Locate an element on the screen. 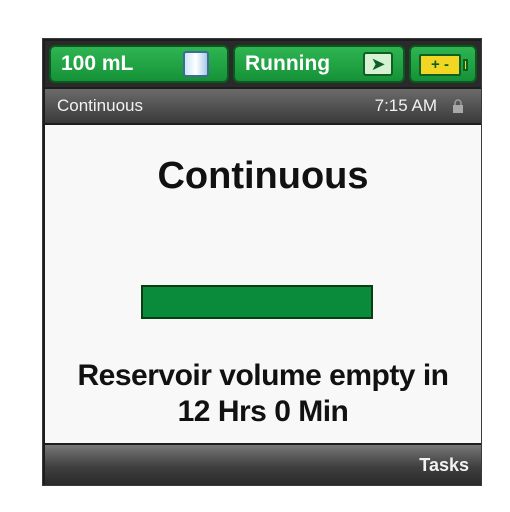 The image size is (510, 512). status-bar: 100 mL Running ➤ + - is located at coordinates (263, 64).